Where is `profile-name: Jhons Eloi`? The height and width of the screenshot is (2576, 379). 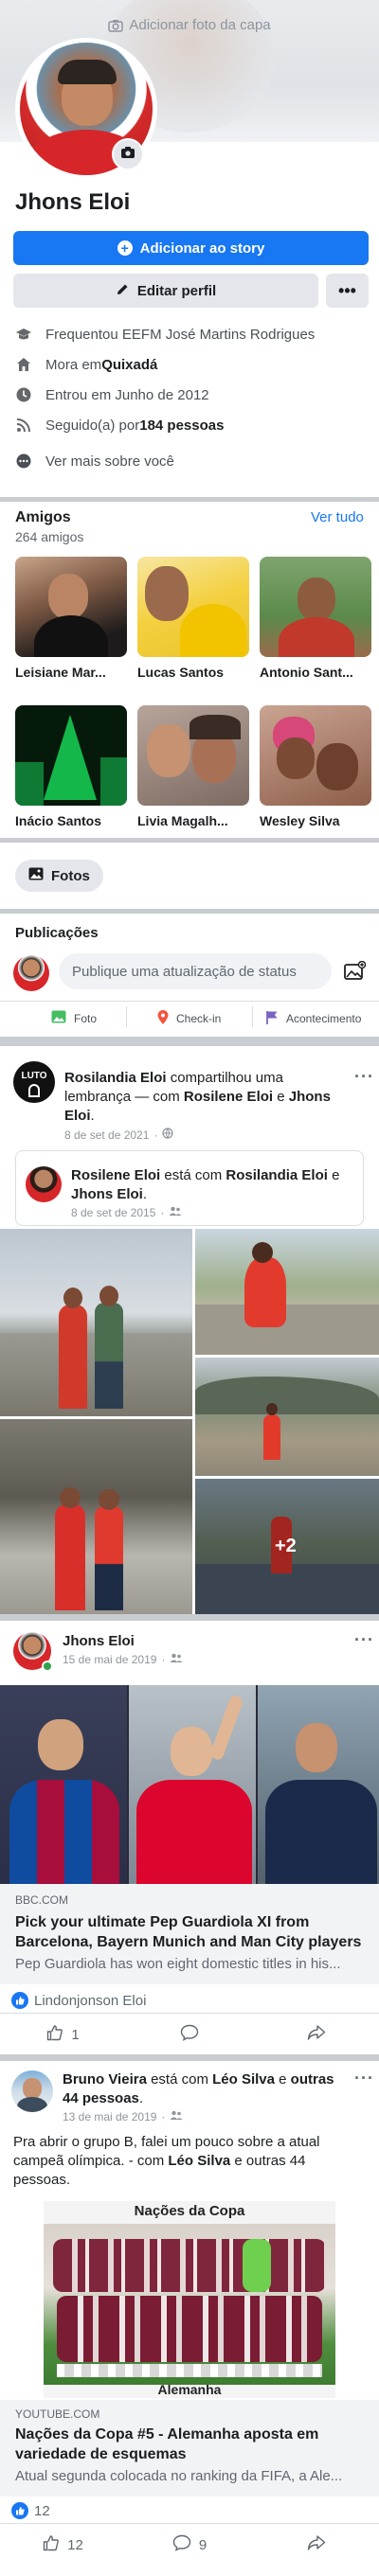
profile-name: Jhons Eloi is located at coordinates (73, 202).